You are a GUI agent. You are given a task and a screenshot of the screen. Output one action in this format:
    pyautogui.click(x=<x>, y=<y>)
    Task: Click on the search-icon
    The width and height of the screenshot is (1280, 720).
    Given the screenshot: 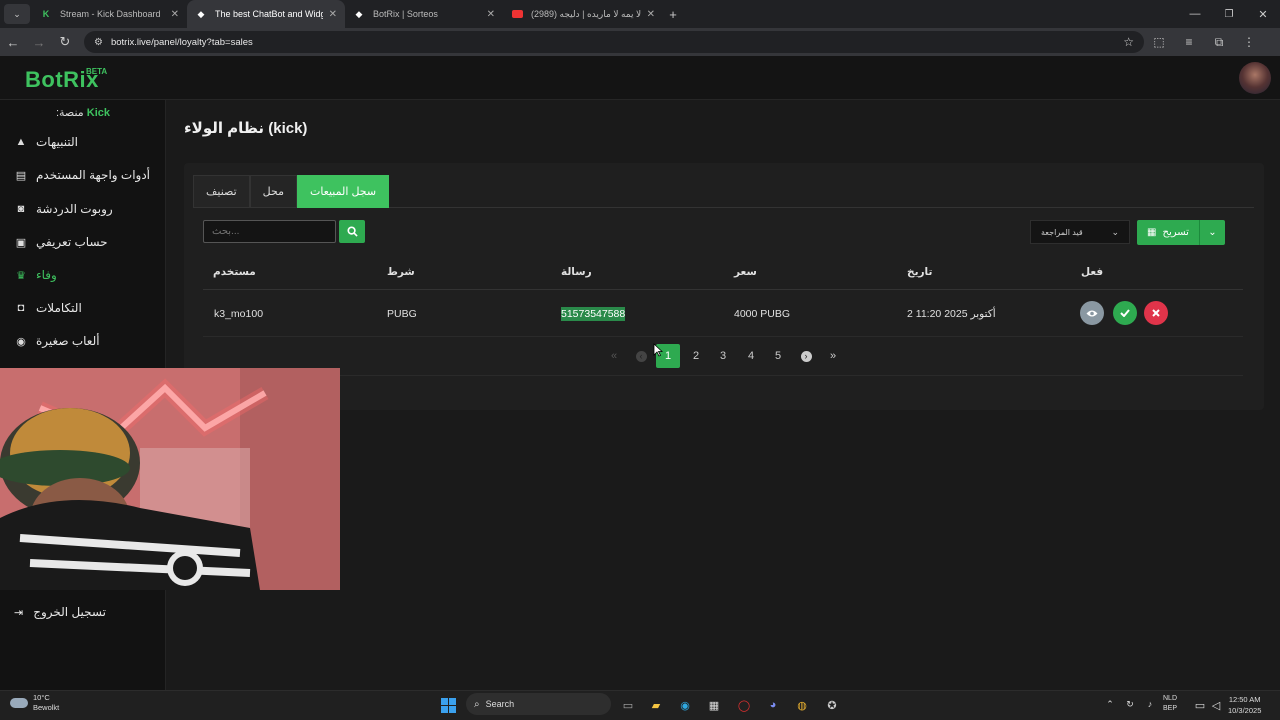 What is the action you would take?
    pyautogui.click(x=352, y=231)
    